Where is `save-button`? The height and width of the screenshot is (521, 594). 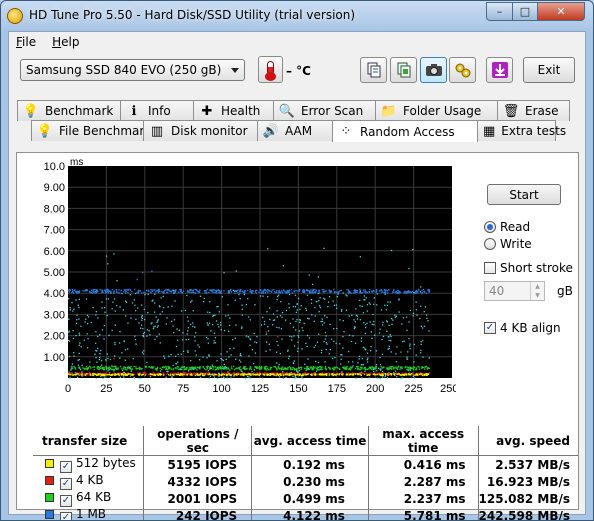
save-button is located at coordinates (499, 70).